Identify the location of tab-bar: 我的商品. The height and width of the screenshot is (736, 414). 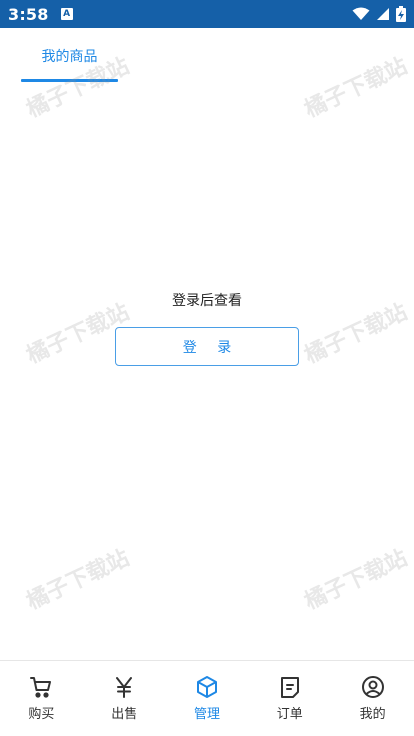
(207, 56).